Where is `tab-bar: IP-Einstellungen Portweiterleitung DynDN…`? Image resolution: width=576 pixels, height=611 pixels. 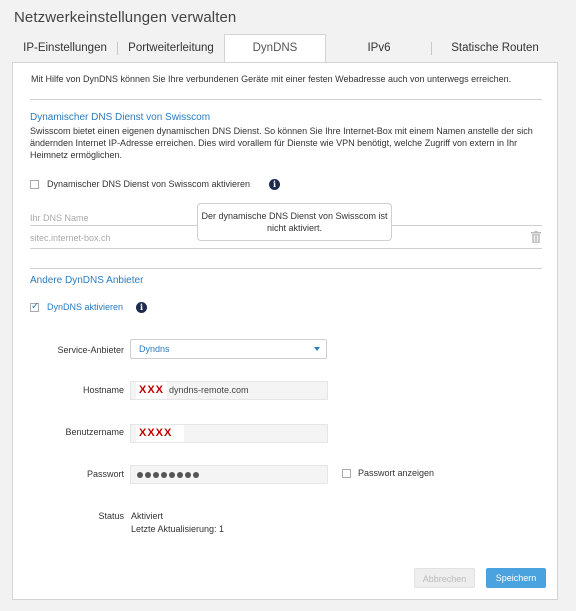 tab-bar: IP-Einstellungen Portweiterleitung DynDN… is located at coordinates (285, 48).